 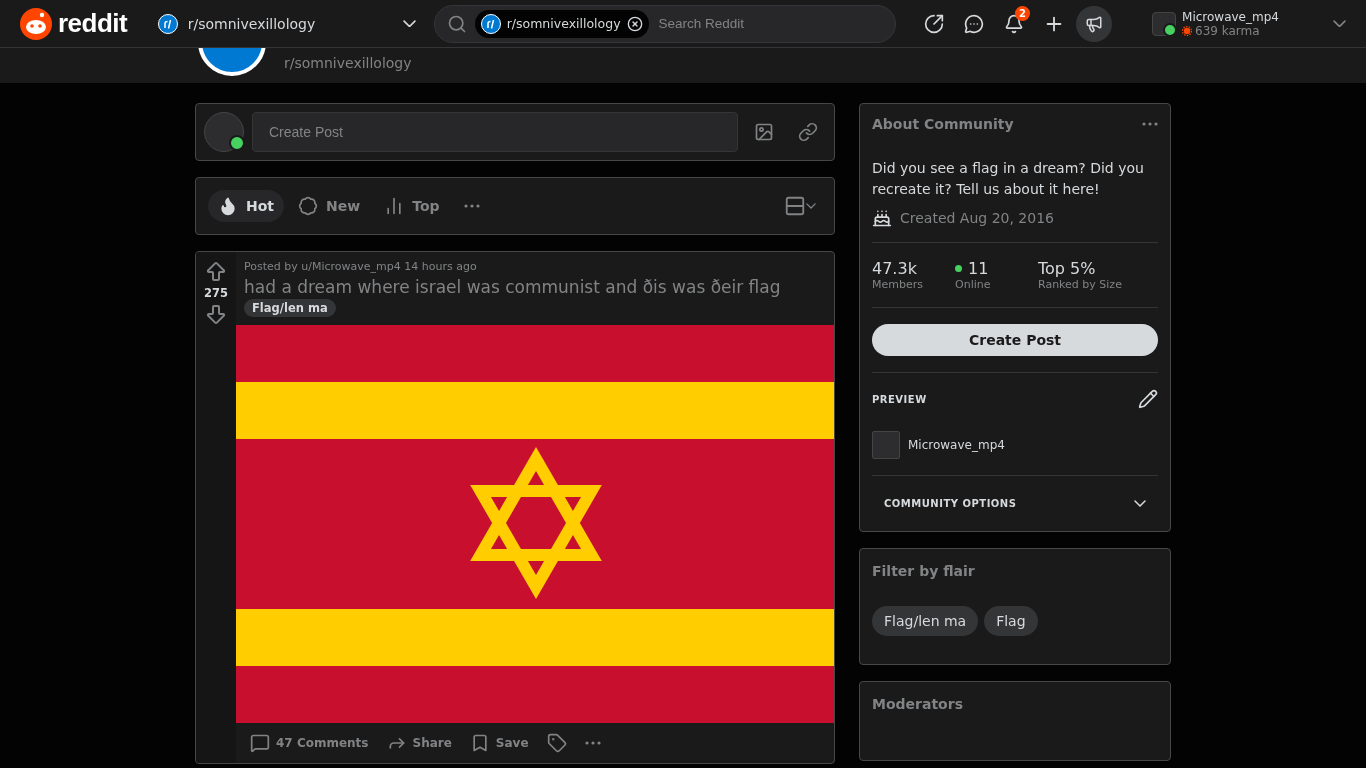 What do you see at coordinates (309, 743) in the screenshot?
I see `comments-button: 47 Comments` at bounding box center [309, 743].